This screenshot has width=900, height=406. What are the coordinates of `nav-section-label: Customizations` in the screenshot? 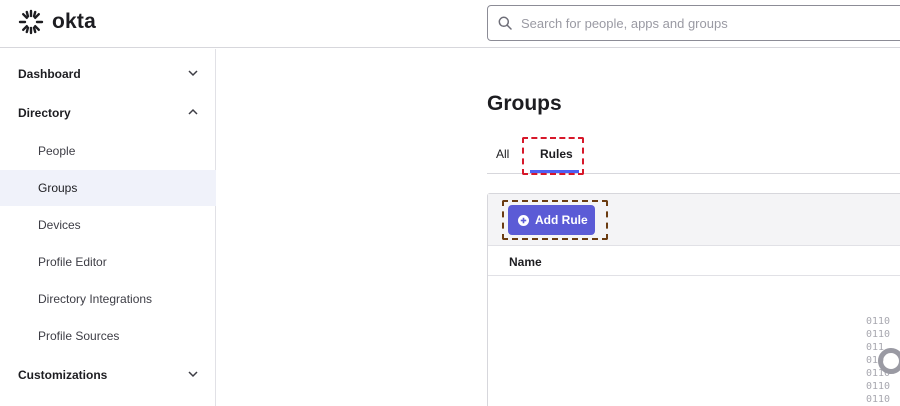 It's located at (63, 375).